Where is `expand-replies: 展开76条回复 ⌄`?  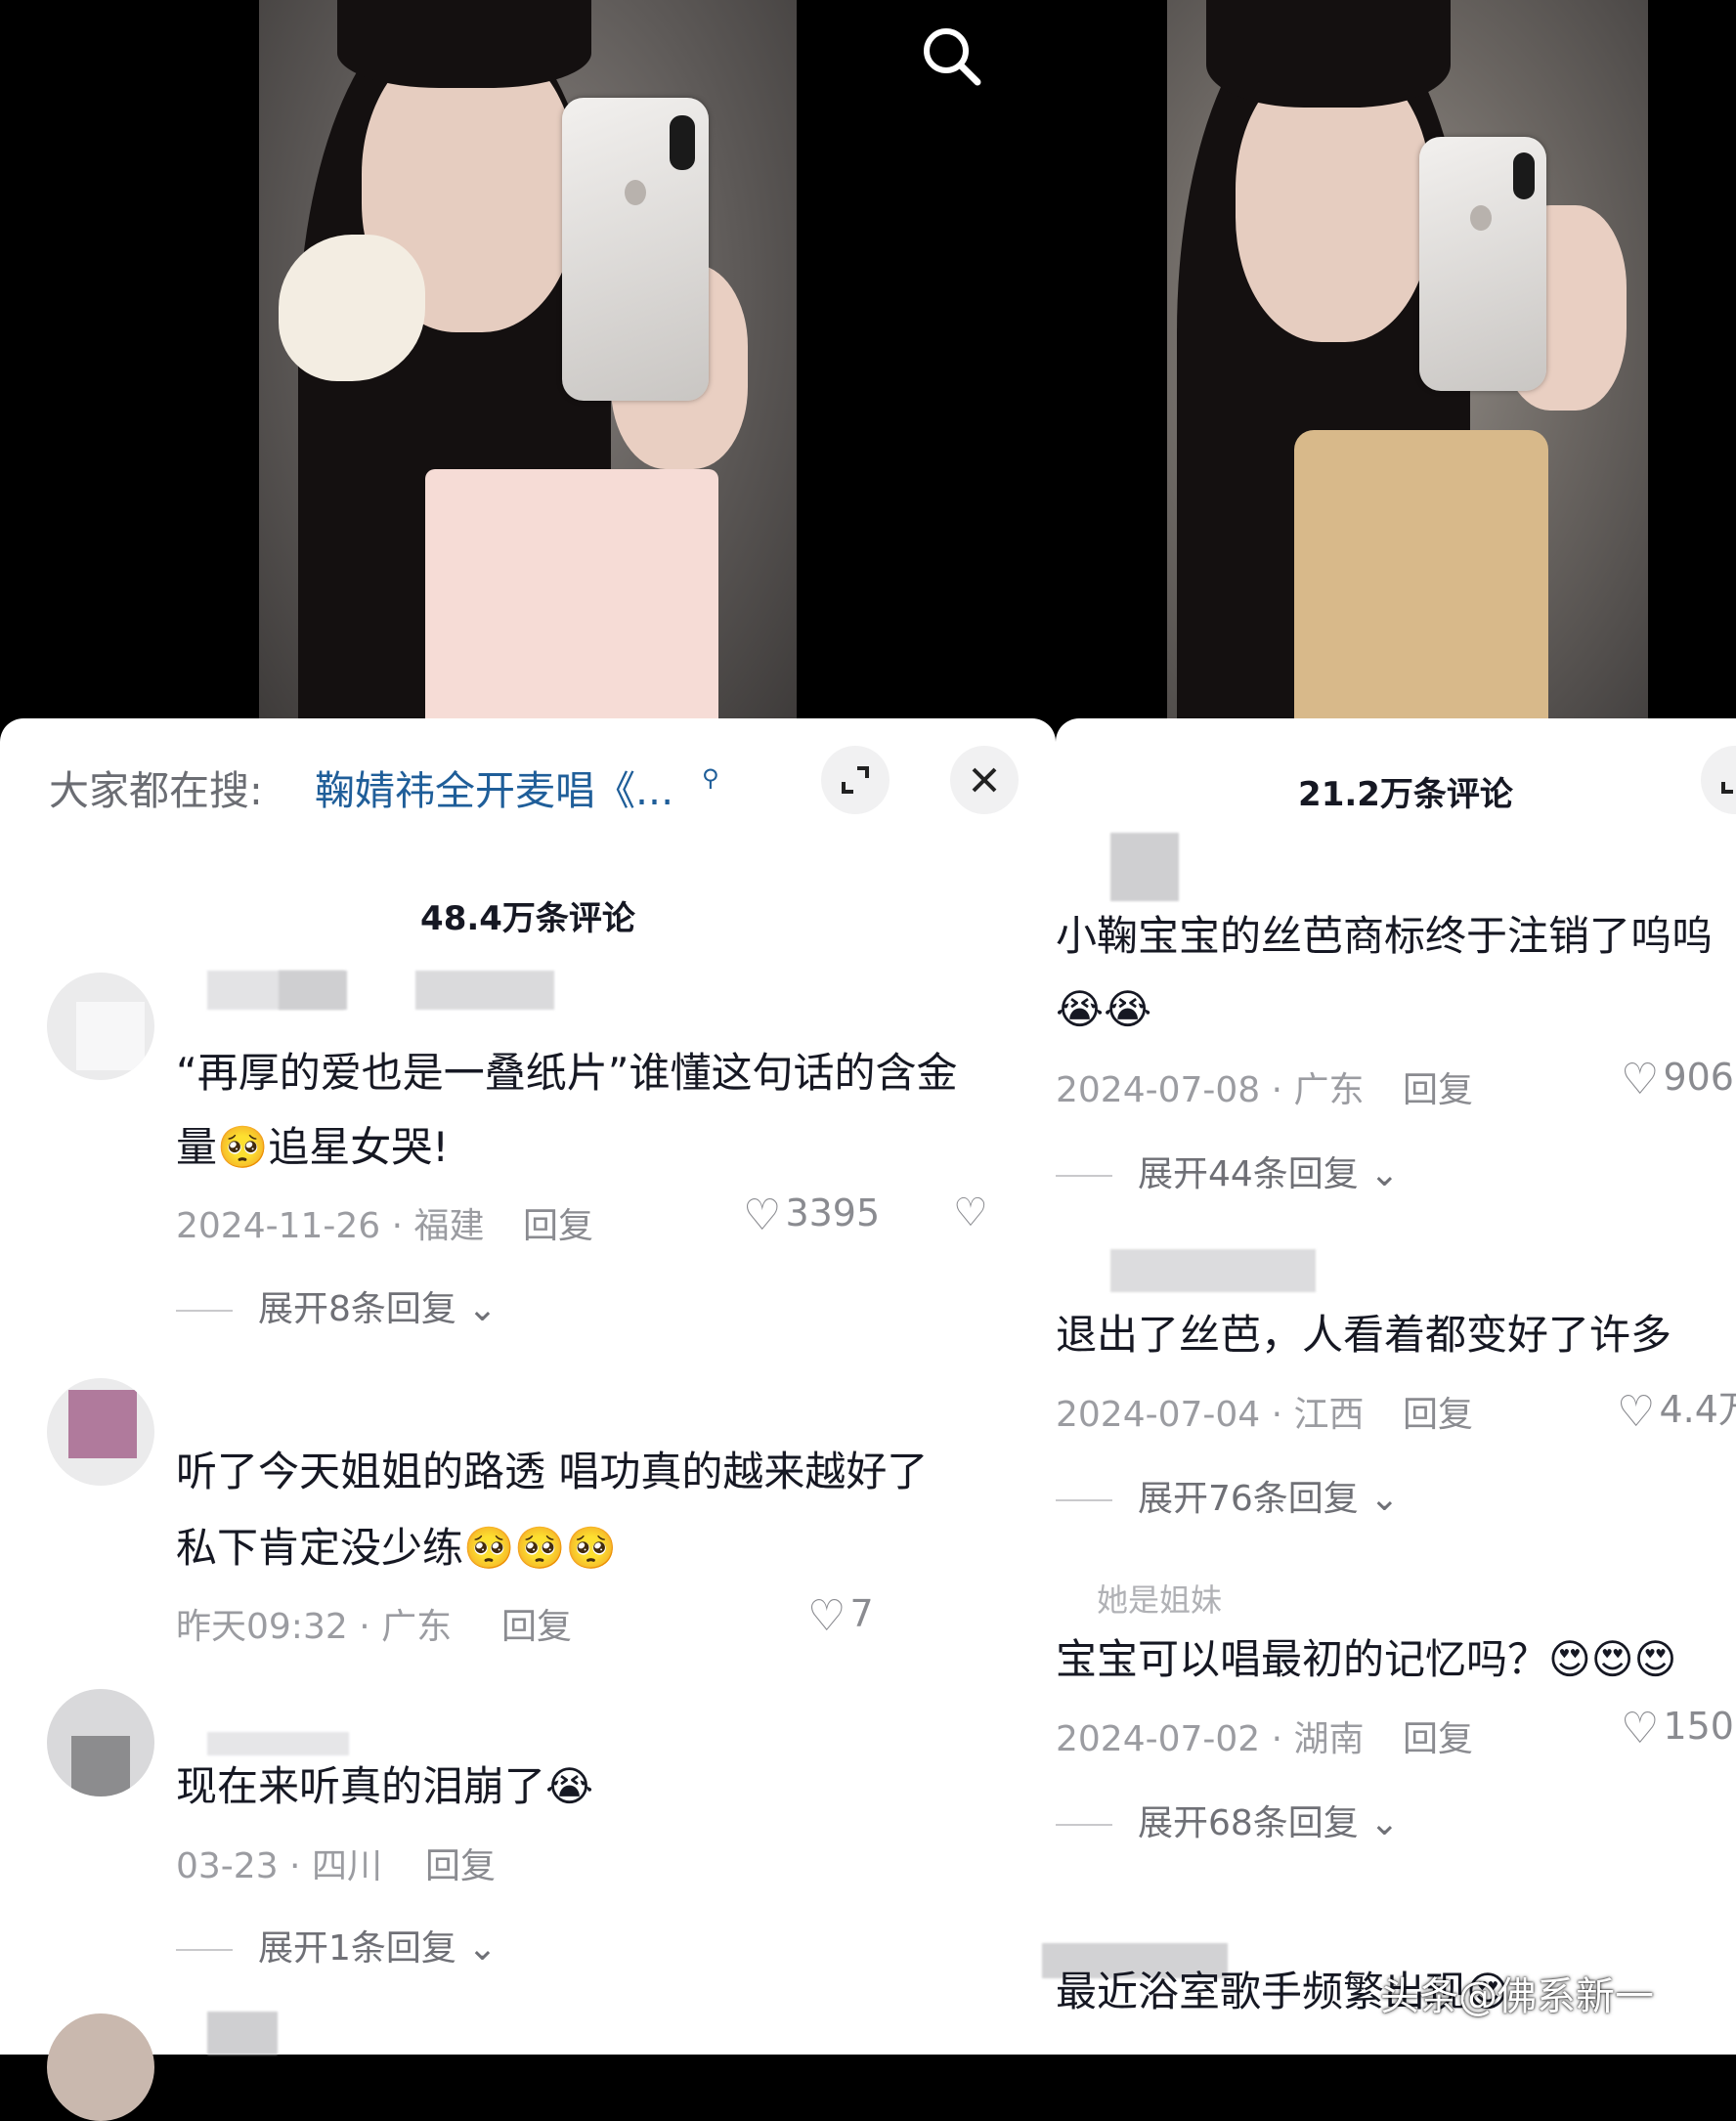 expand-replies: 展开76条回复 ⌄ is located at coordinates (1227, 1495).